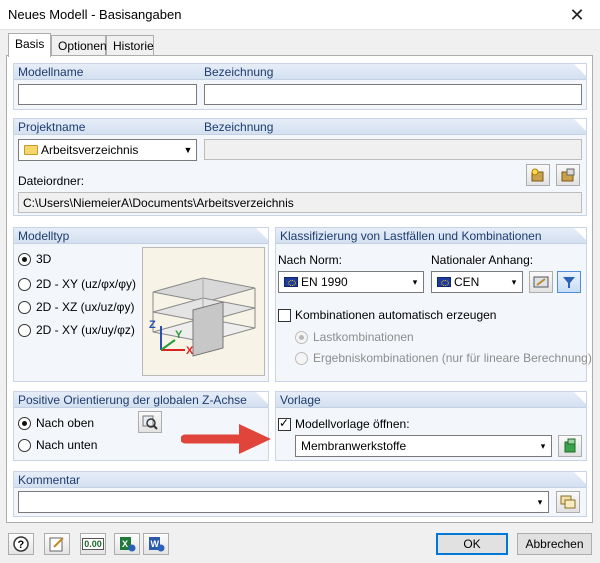  Describe the element at coordinates (477, 282) in the screenshot. I see `anhang-select: CEN ▾` at that location.